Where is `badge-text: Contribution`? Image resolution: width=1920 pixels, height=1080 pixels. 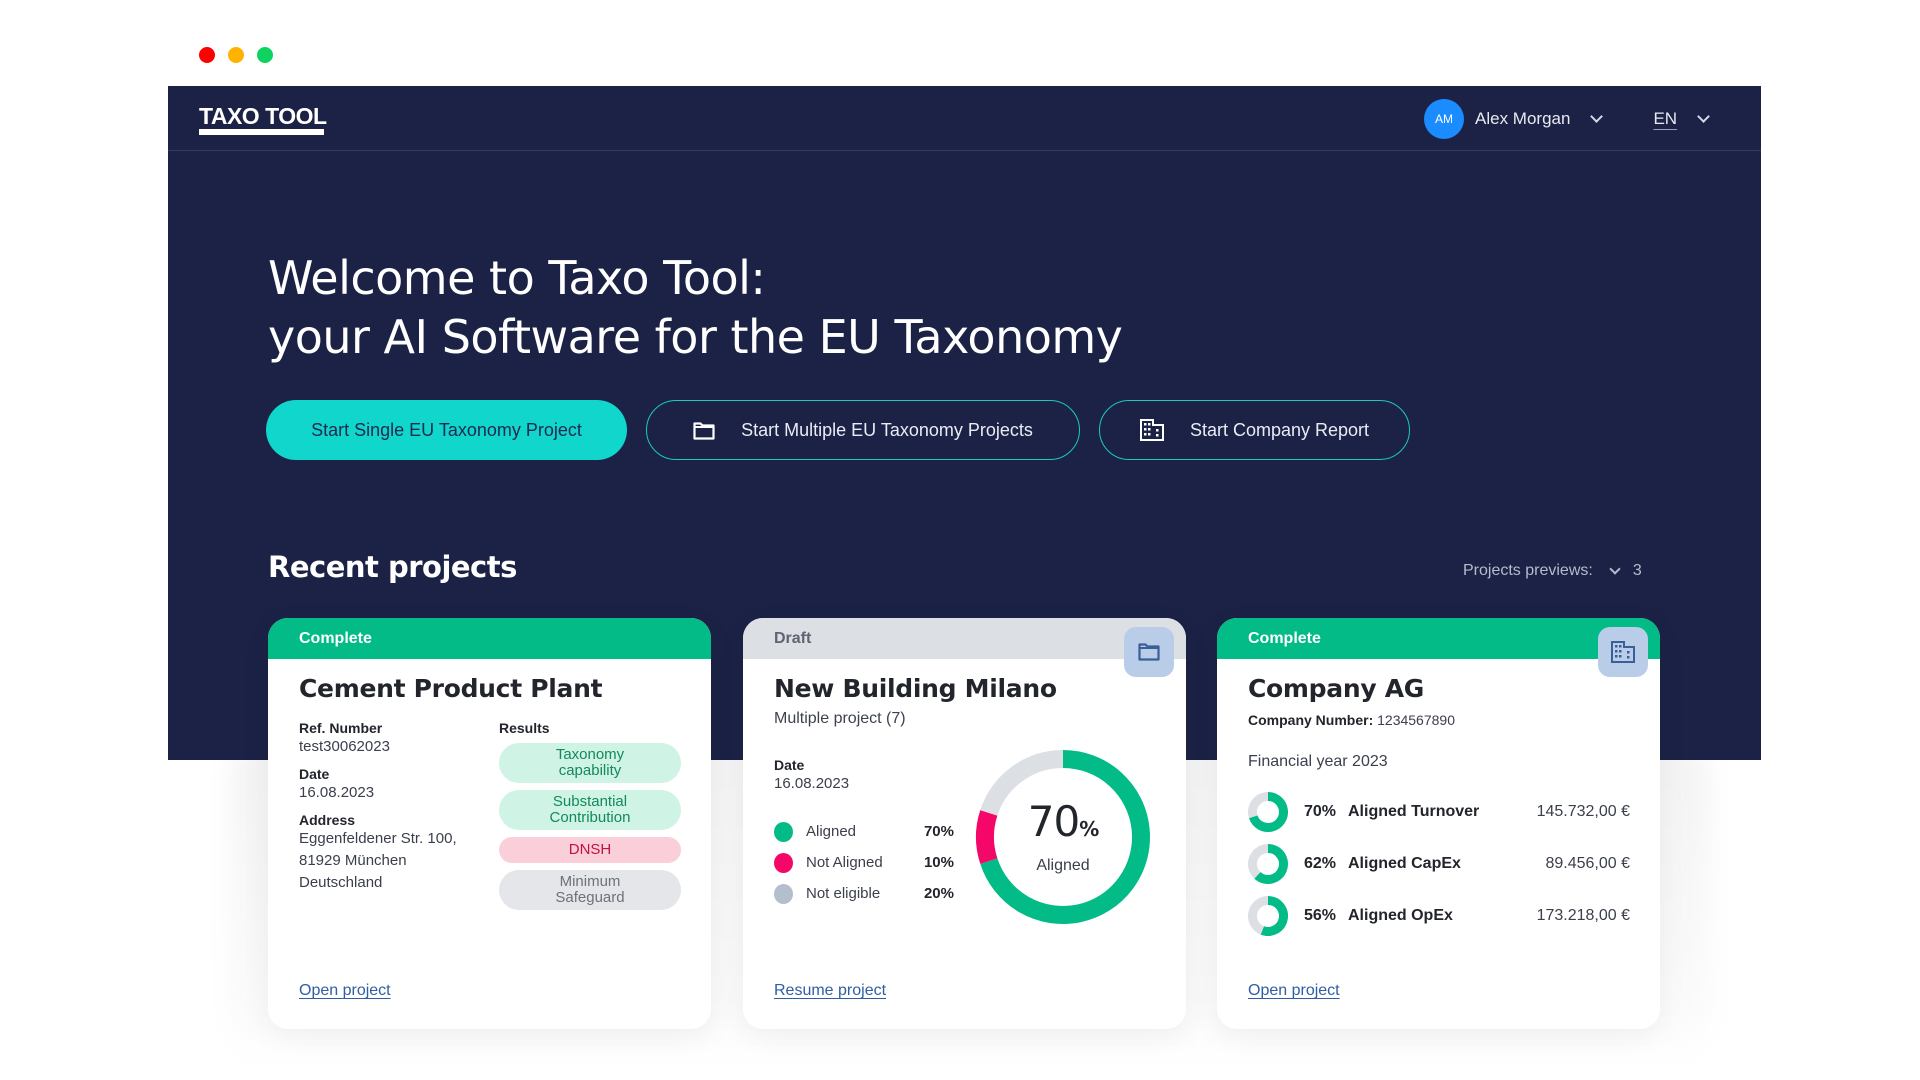
badge-text: Contribution is located at coordinates (590, 817).